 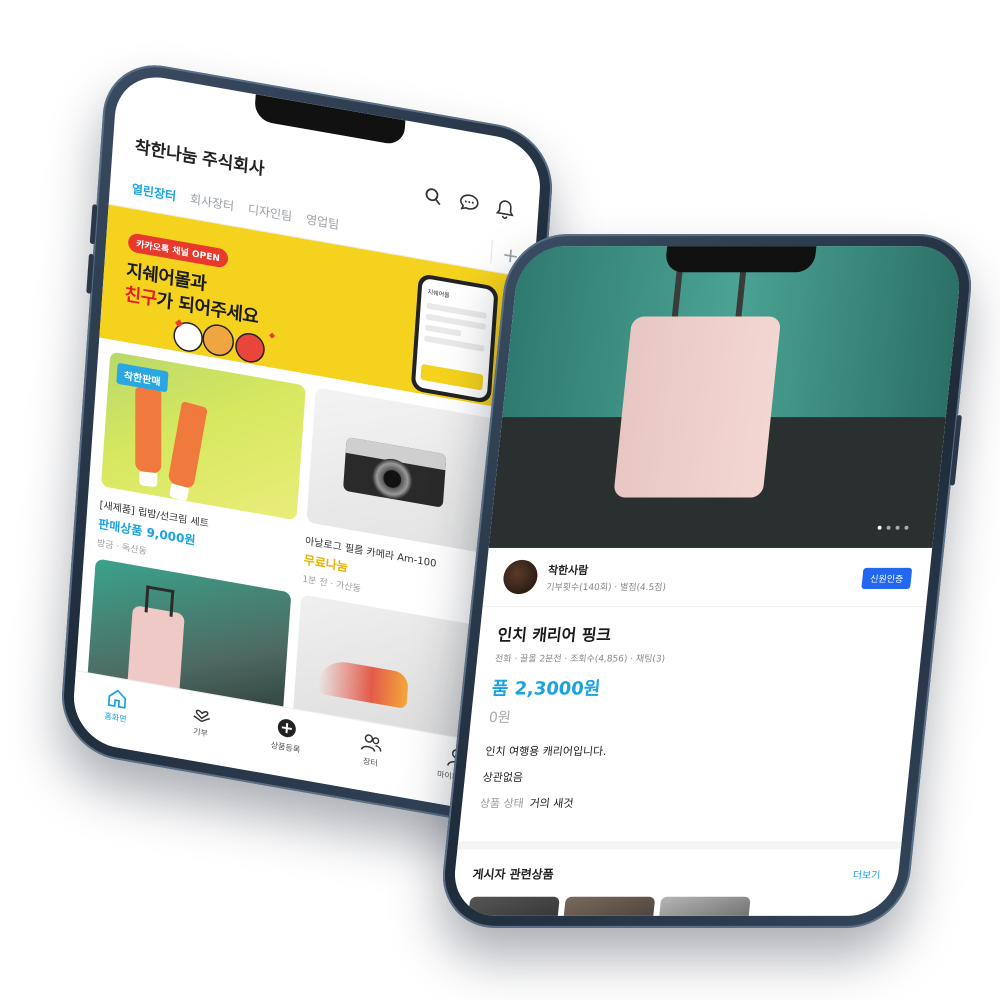 I want to click on banner-phone-mockup: 지쉐어몰, so click(x=454, y=338).